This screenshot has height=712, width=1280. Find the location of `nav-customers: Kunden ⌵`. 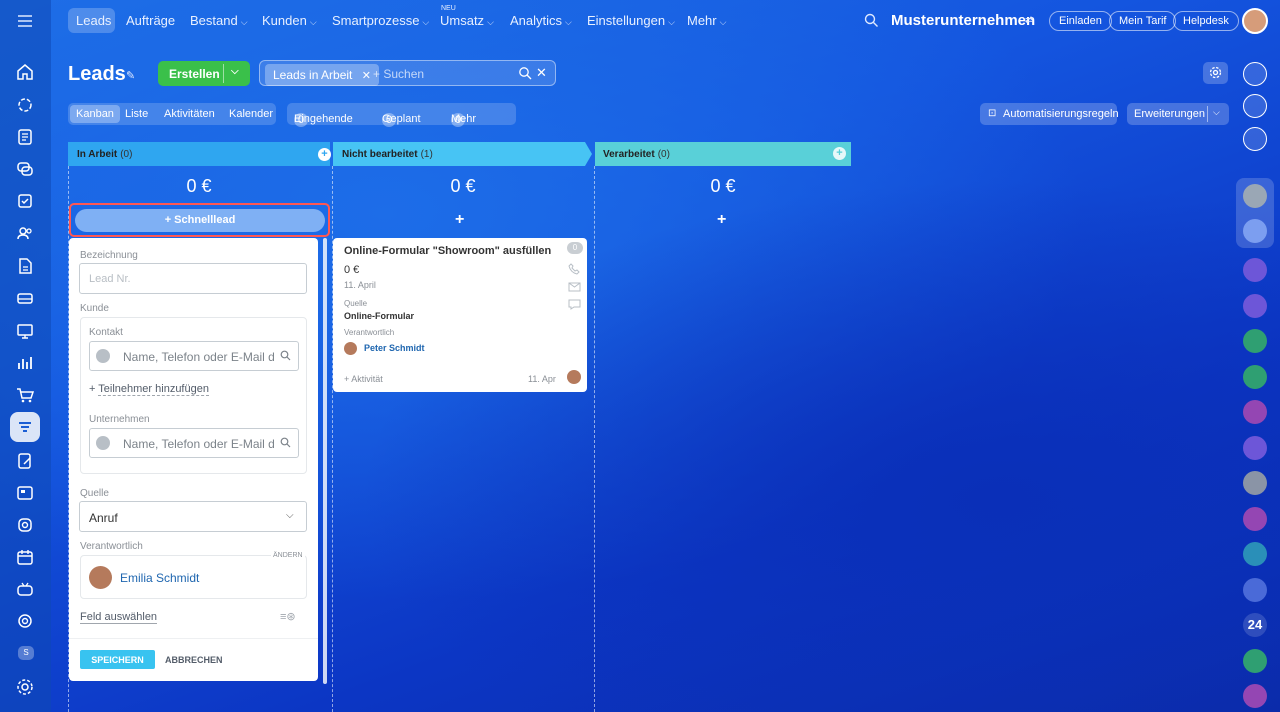

nav-customers: Kunden ⌵ is located at coordinates (289, 20).